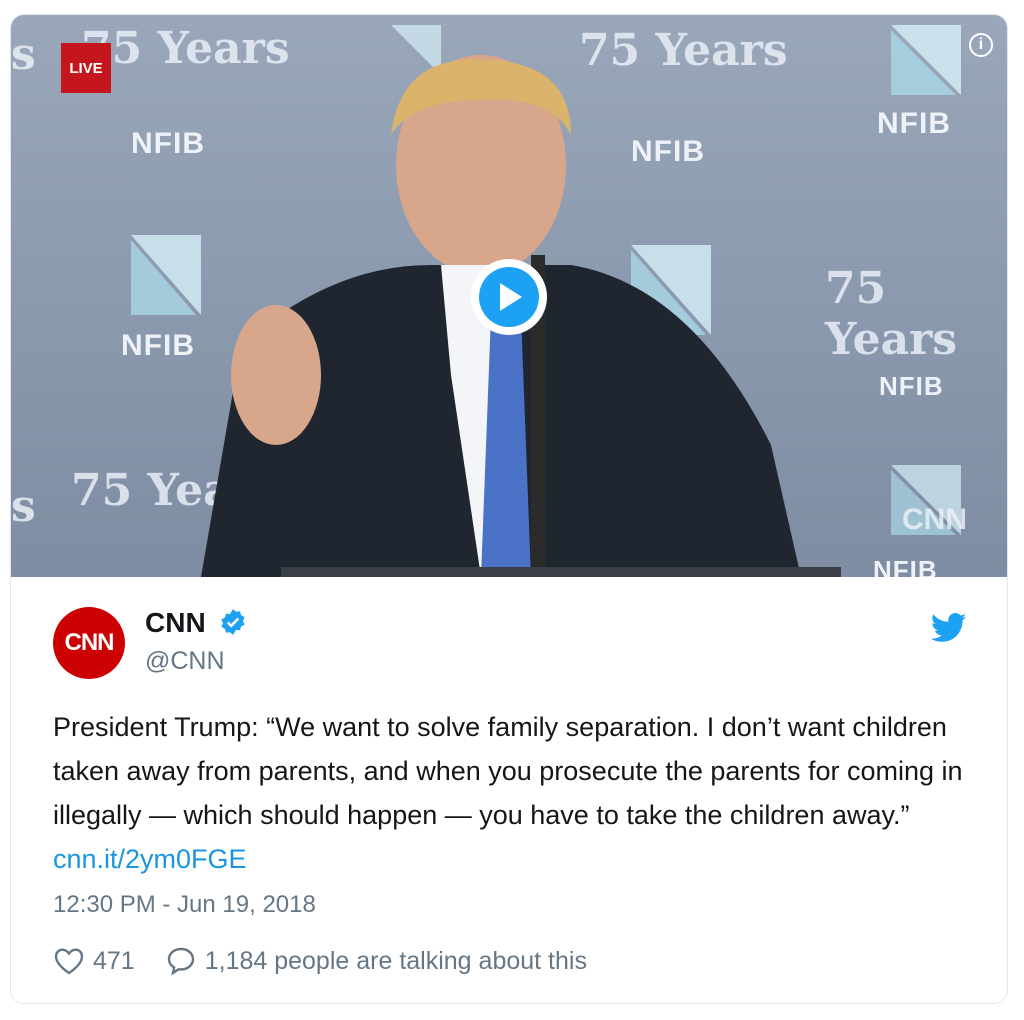 This screenshot has width=1024, height=1020. I want to click on cnn-watermark: CNN, so click(934, 519).